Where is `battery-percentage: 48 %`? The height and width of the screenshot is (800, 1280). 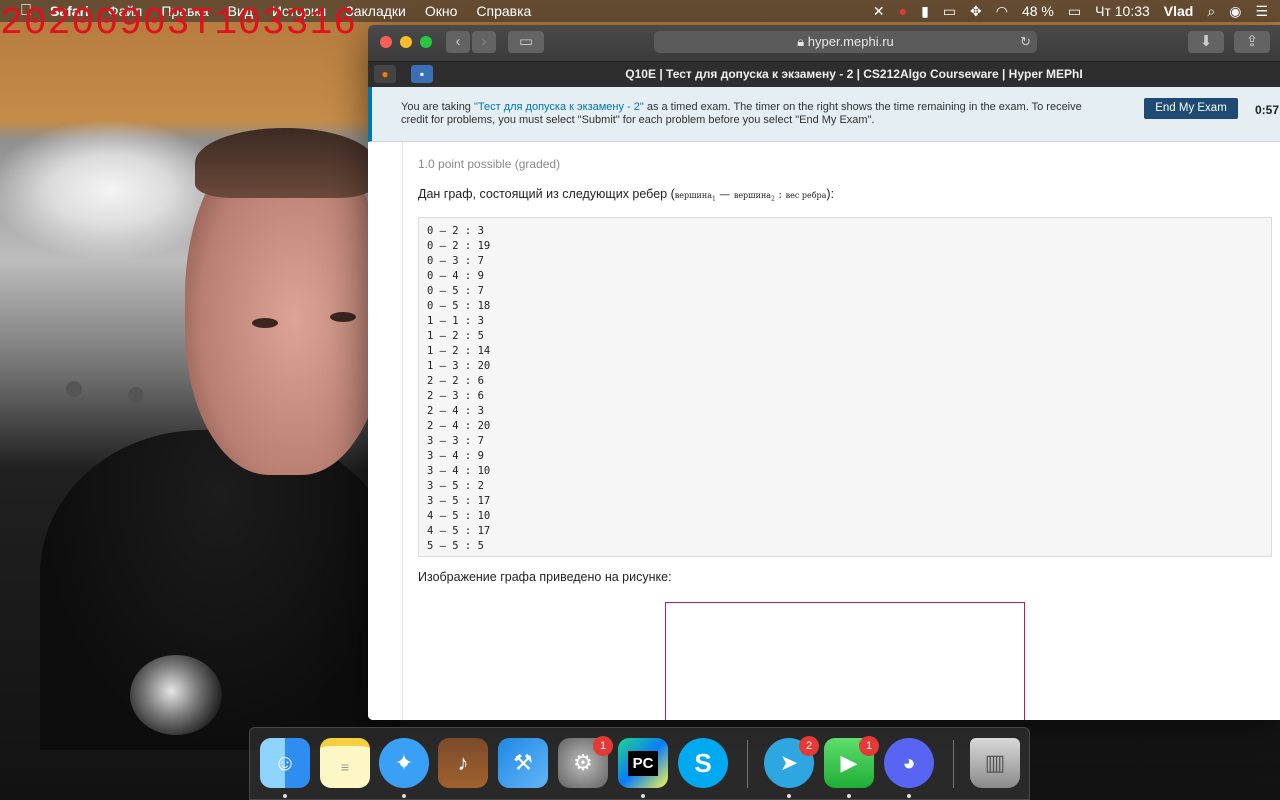
battery-percentage: 48 % is located at coordinates (1038, 11).